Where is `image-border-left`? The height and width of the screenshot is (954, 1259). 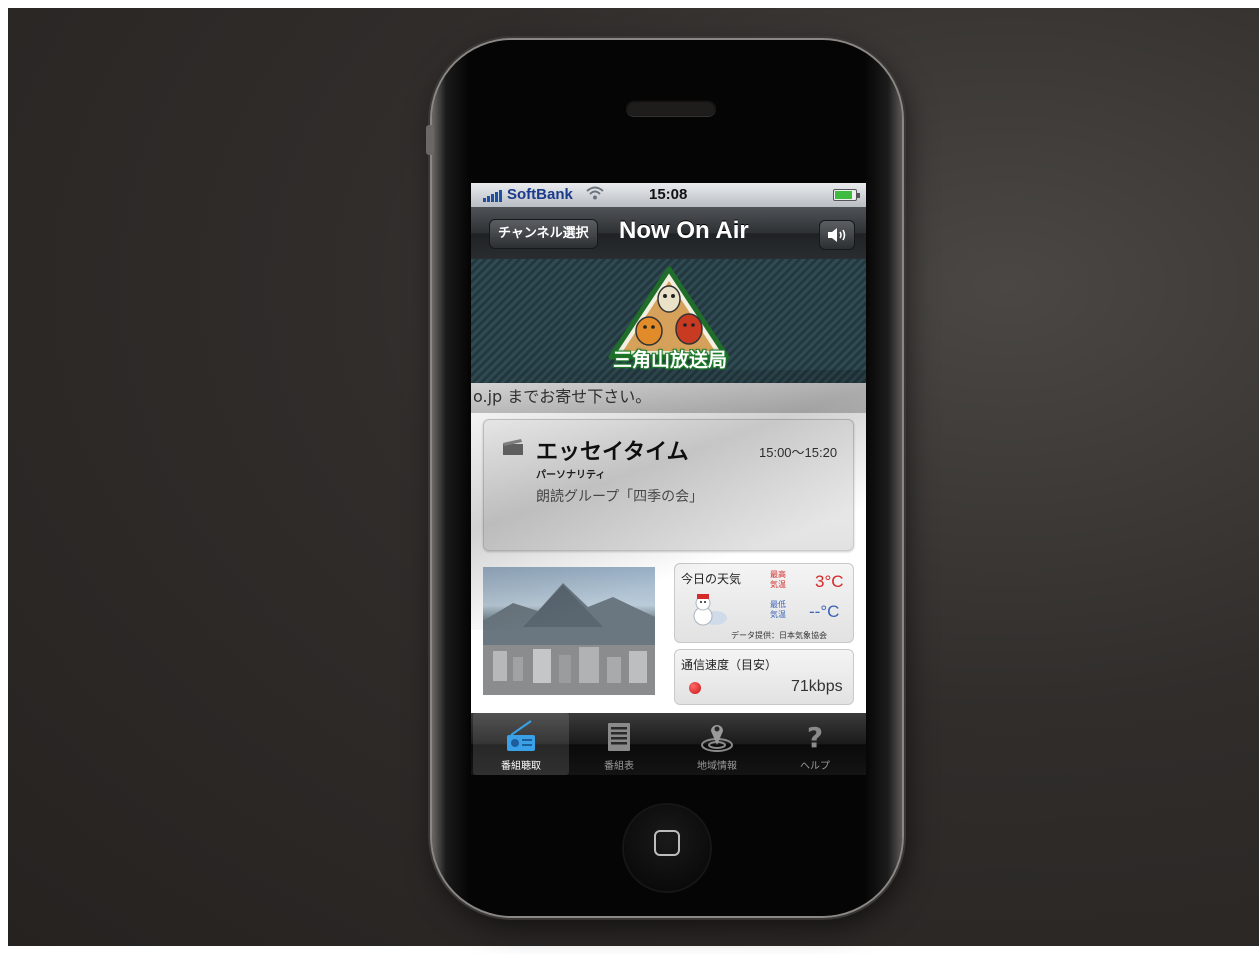 image-border-left is located at coordinates (4, 477).